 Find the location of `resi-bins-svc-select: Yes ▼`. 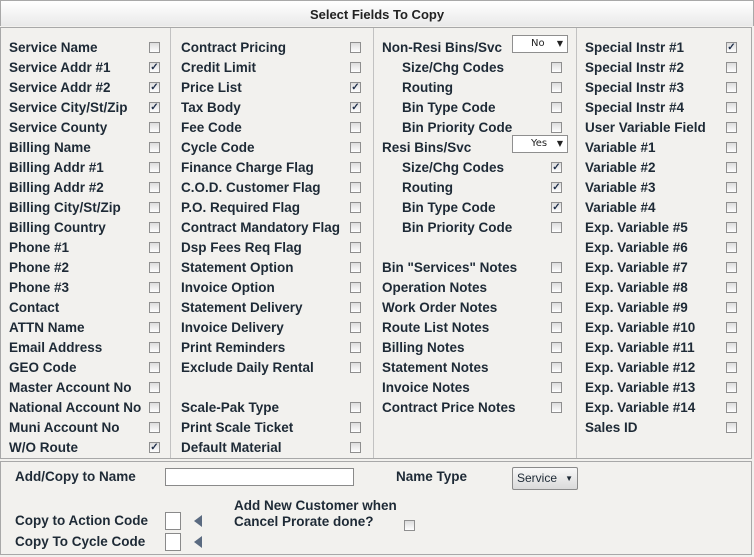

resi-bins-svc-select: Yes ▼ is located at coordinates (540, 144).